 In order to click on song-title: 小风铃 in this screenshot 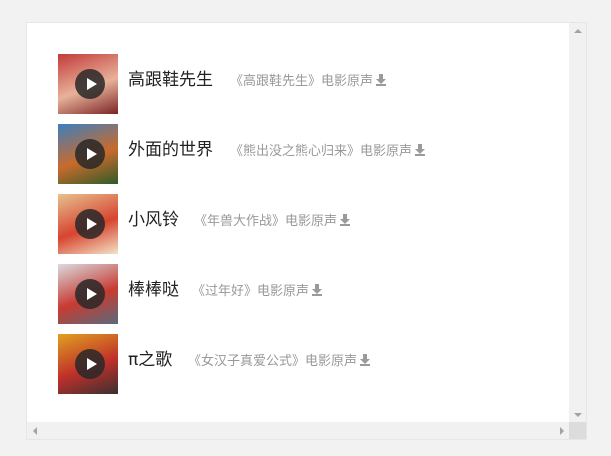, I will do `click(153, 217)`.